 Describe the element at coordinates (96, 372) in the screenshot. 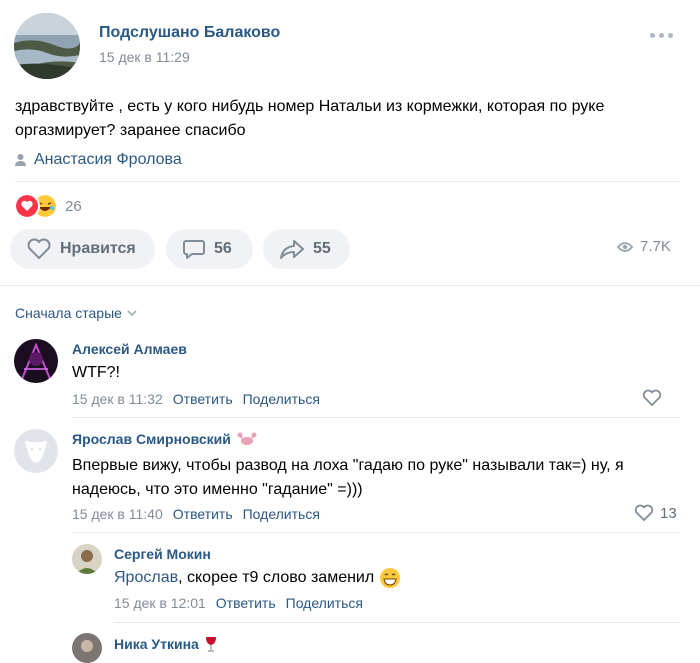

I see `comment-text: WTF?!` at that location.